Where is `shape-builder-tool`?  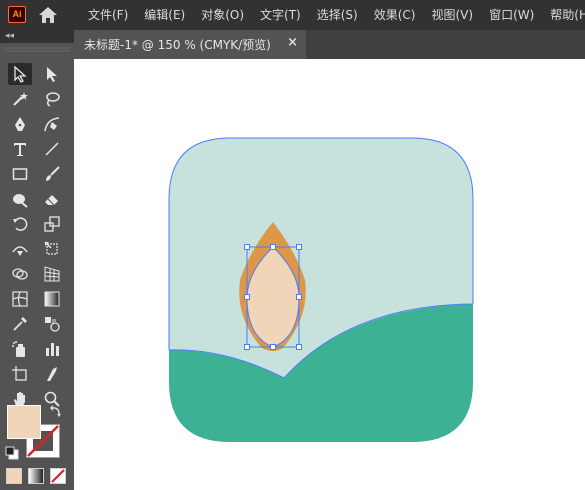
shape-builder-tool is located at coordinates (20, 274).